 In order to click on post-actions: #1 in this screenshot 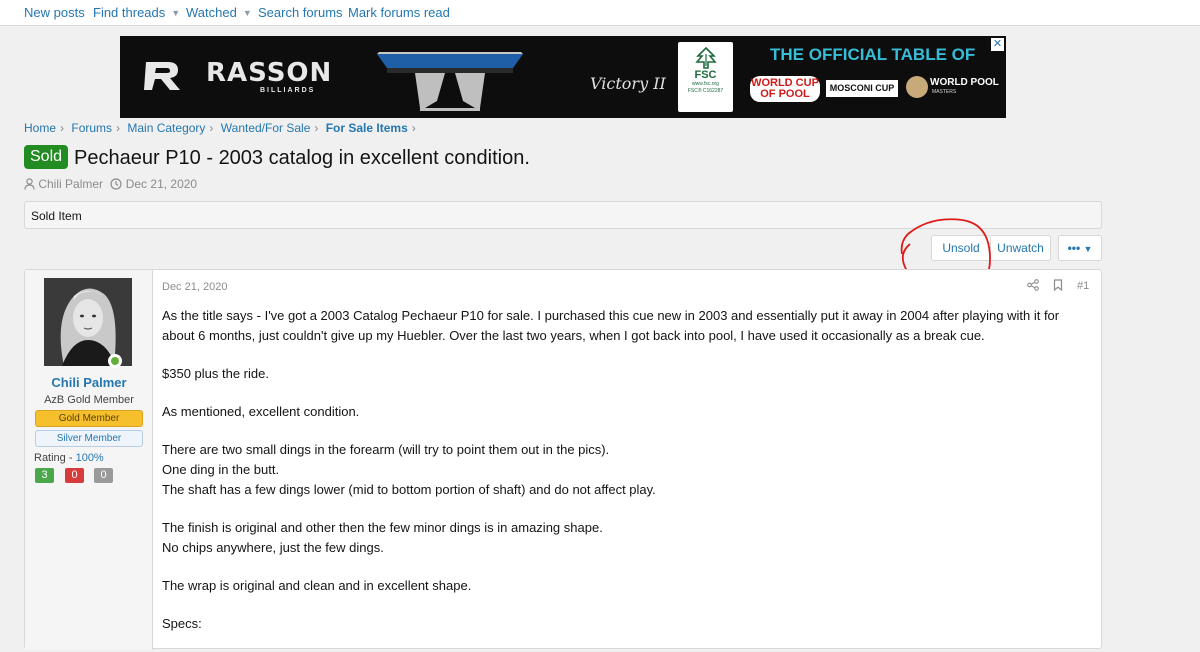, I will do `click(1062, 287)`.